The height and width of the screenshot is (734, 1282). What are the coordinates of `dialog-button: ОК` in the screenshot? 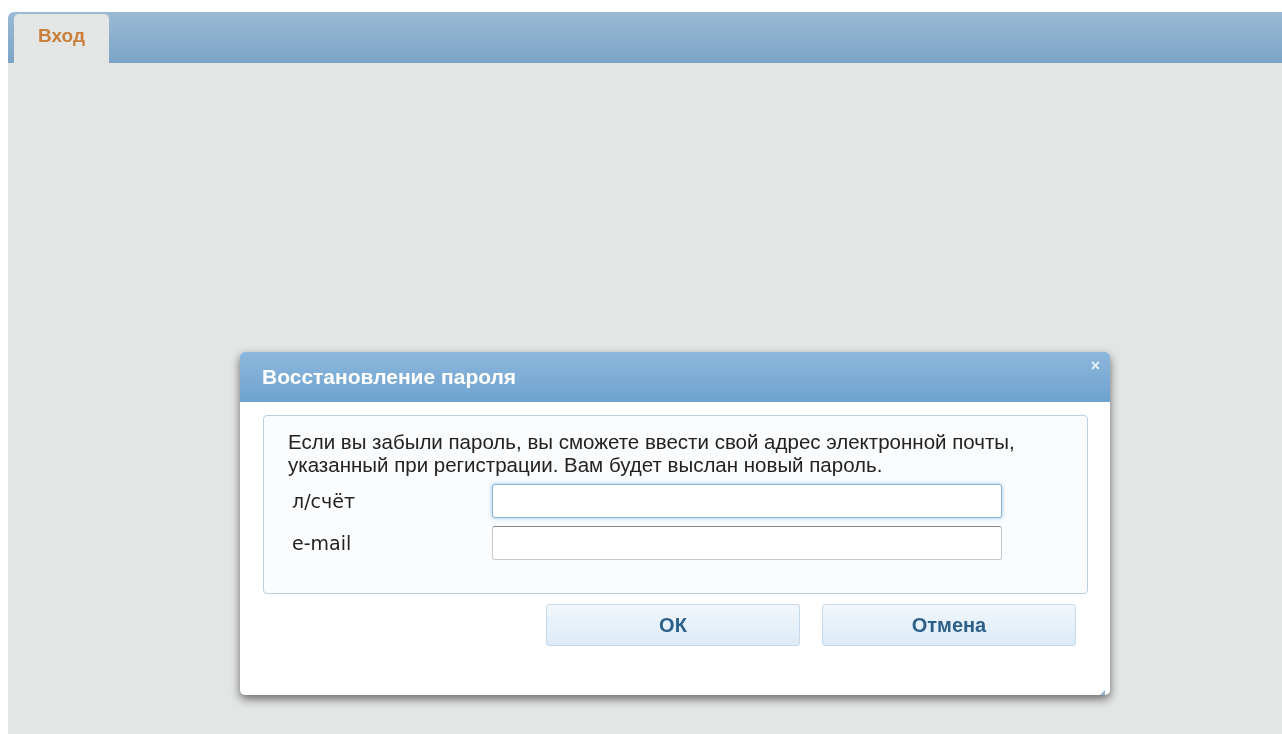 It's located at (673, 625).